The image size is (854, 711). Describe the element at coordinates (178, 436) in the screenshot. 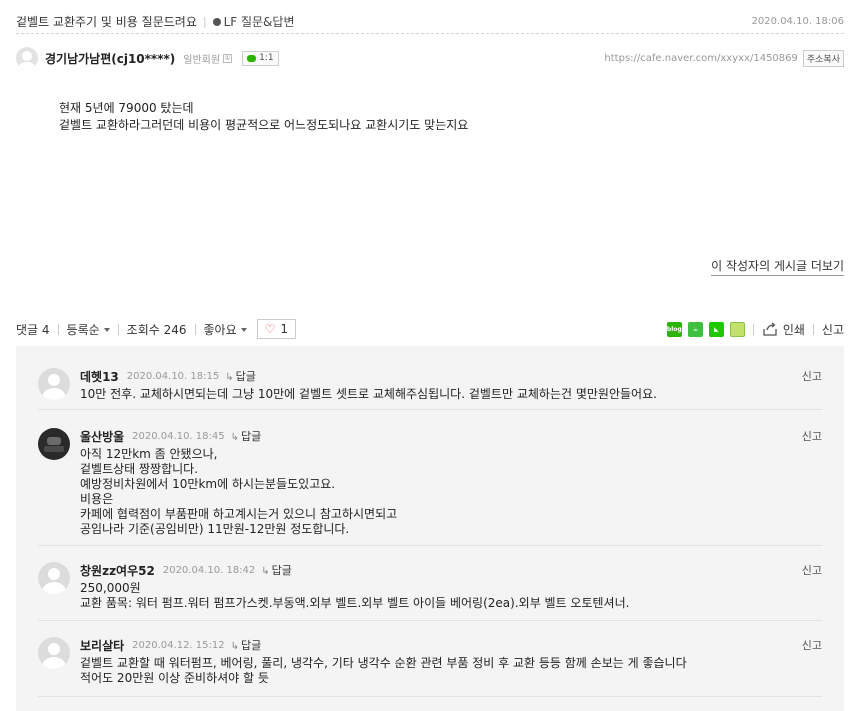

I see `comment-date: 2020.04.10. 18:45` at that location.